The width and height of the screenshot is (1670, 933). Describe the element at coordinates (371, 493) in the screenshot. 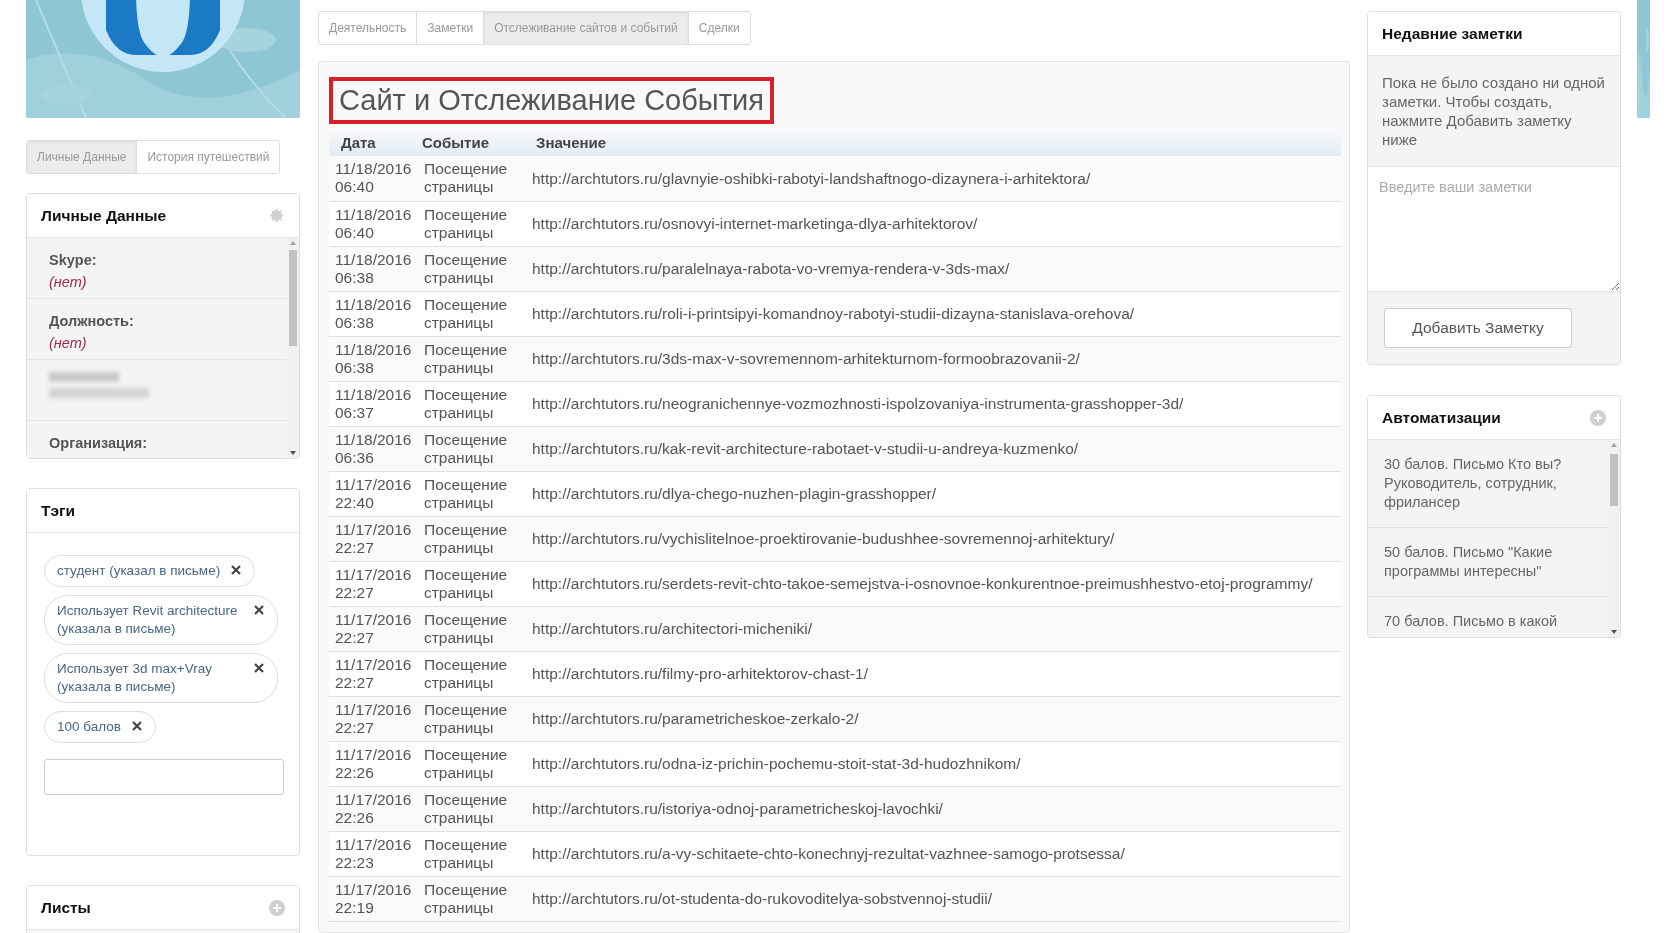

I see `table-cell: 11/17/2016 22:40` at that location.